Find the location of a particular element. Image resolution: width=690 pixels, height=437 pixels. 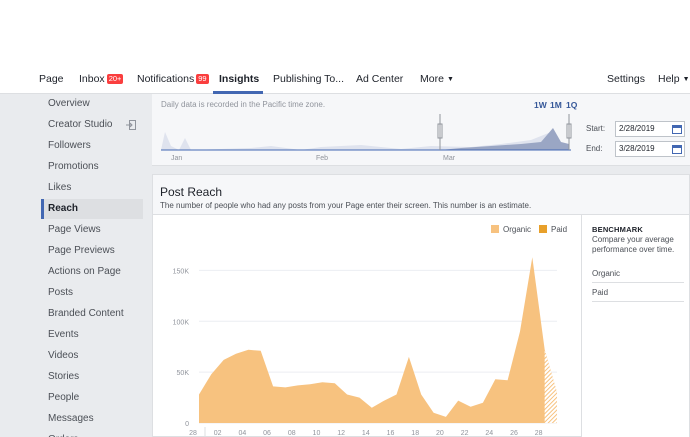

benchmark-paid: Paid is located at coordinates (638, 295).